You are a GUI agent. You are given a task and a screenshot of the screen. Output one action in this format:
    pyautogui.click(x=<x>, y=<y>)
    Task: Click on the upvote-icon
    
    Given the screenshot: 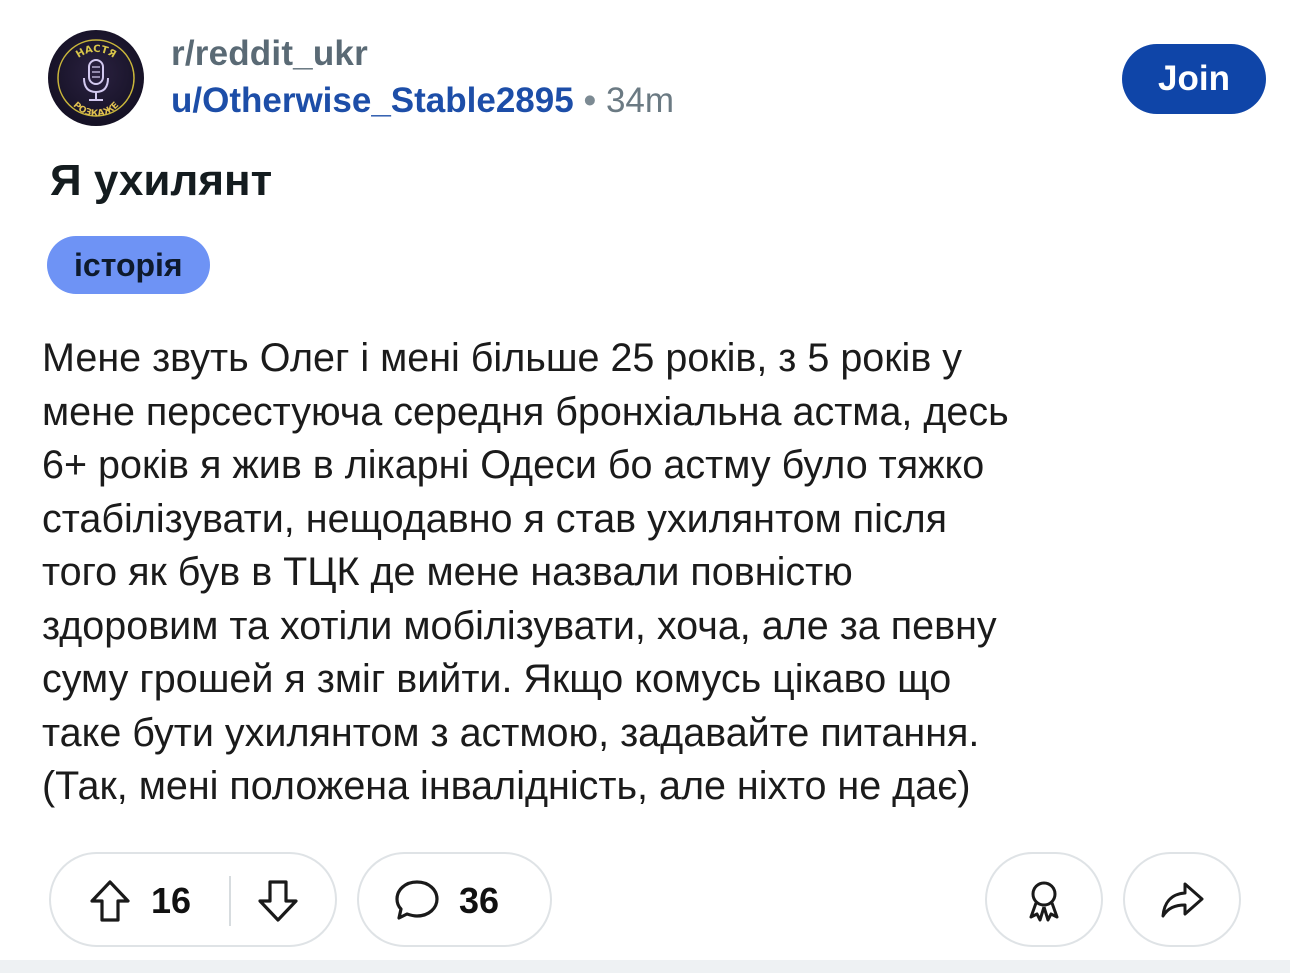 What is the action you would take?
    pyautogui.click(x=110, y=901)
    